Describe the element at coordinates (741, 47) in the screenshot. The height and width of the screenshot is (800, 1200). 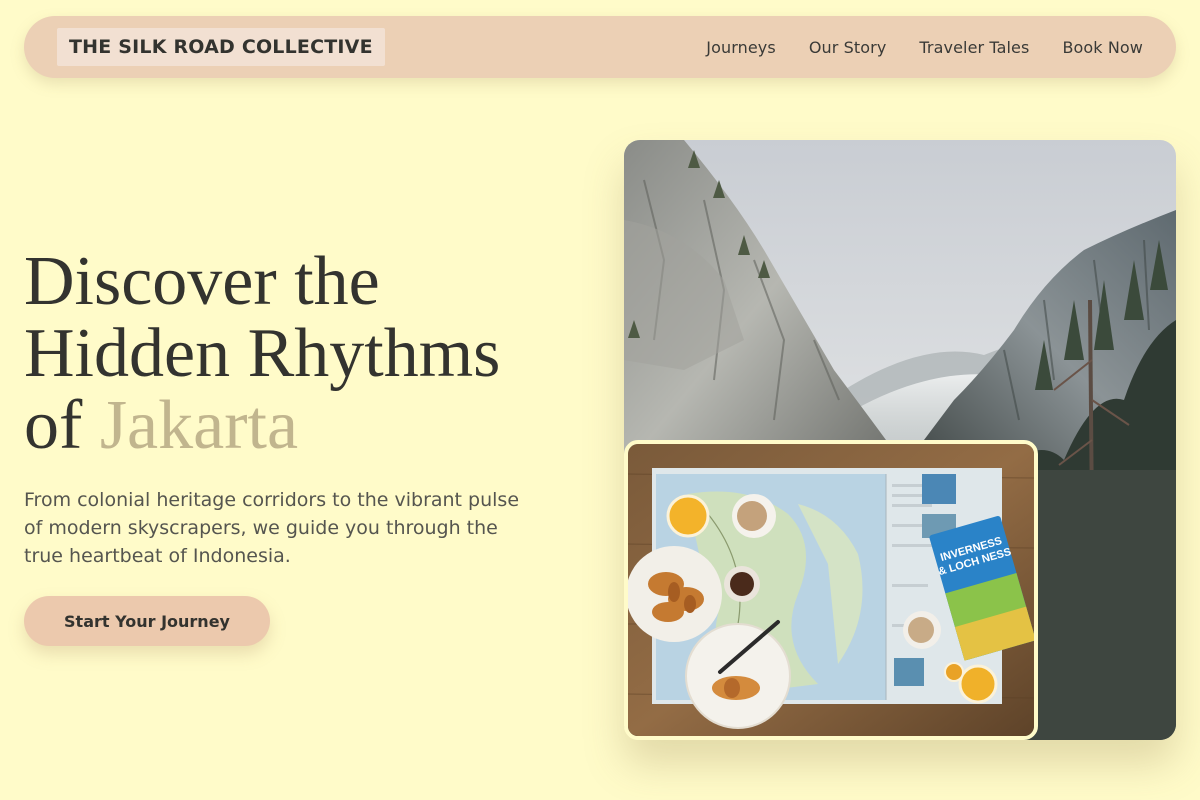
I see `nav-link-journeys: Journeys` at that location.